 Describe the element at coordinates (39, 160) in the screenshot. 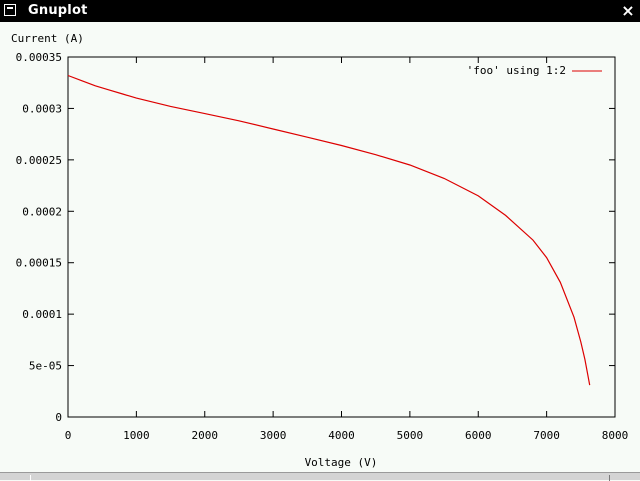

I see `y-tick-label: 0.00025` at that location.